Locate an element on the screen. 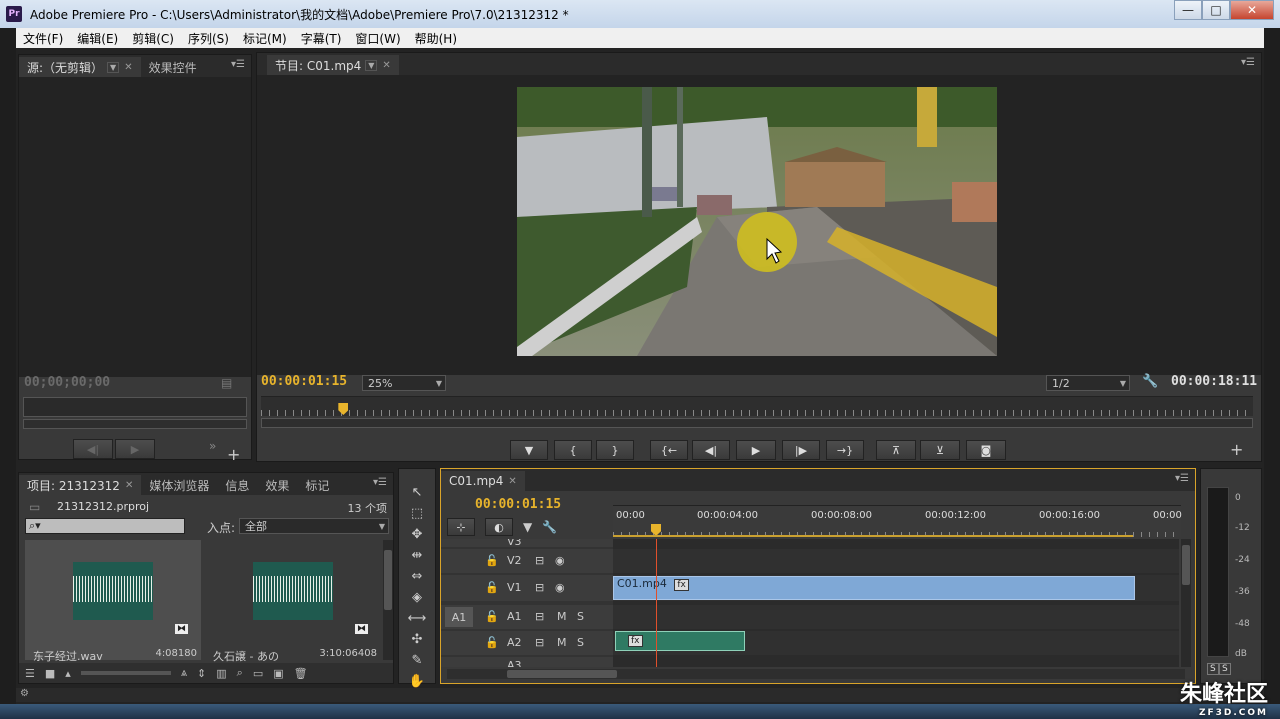 This screenshot has height=719, width=1280. video-clip: C01.mp4 fx is located at coordinates (874, 588).